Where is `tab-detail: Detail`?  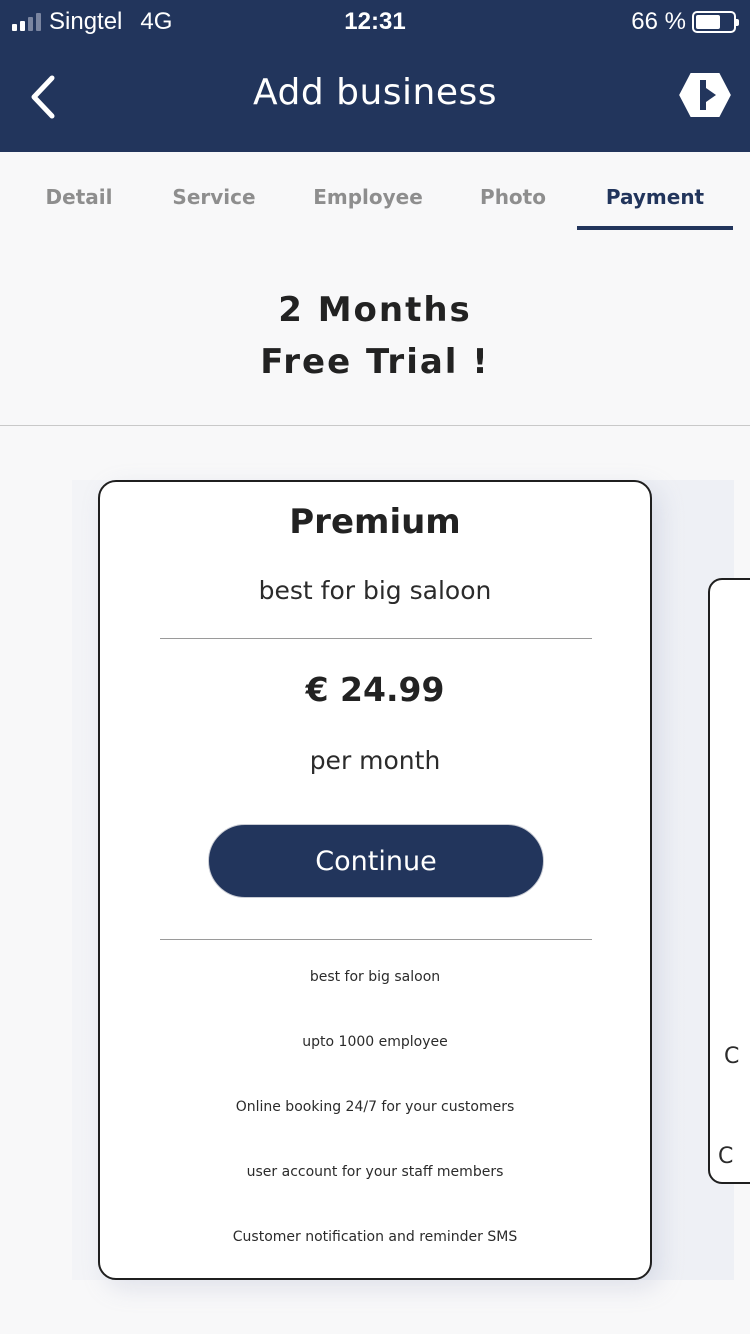 tab-detail: Detail is located at coordinates (79, 191).